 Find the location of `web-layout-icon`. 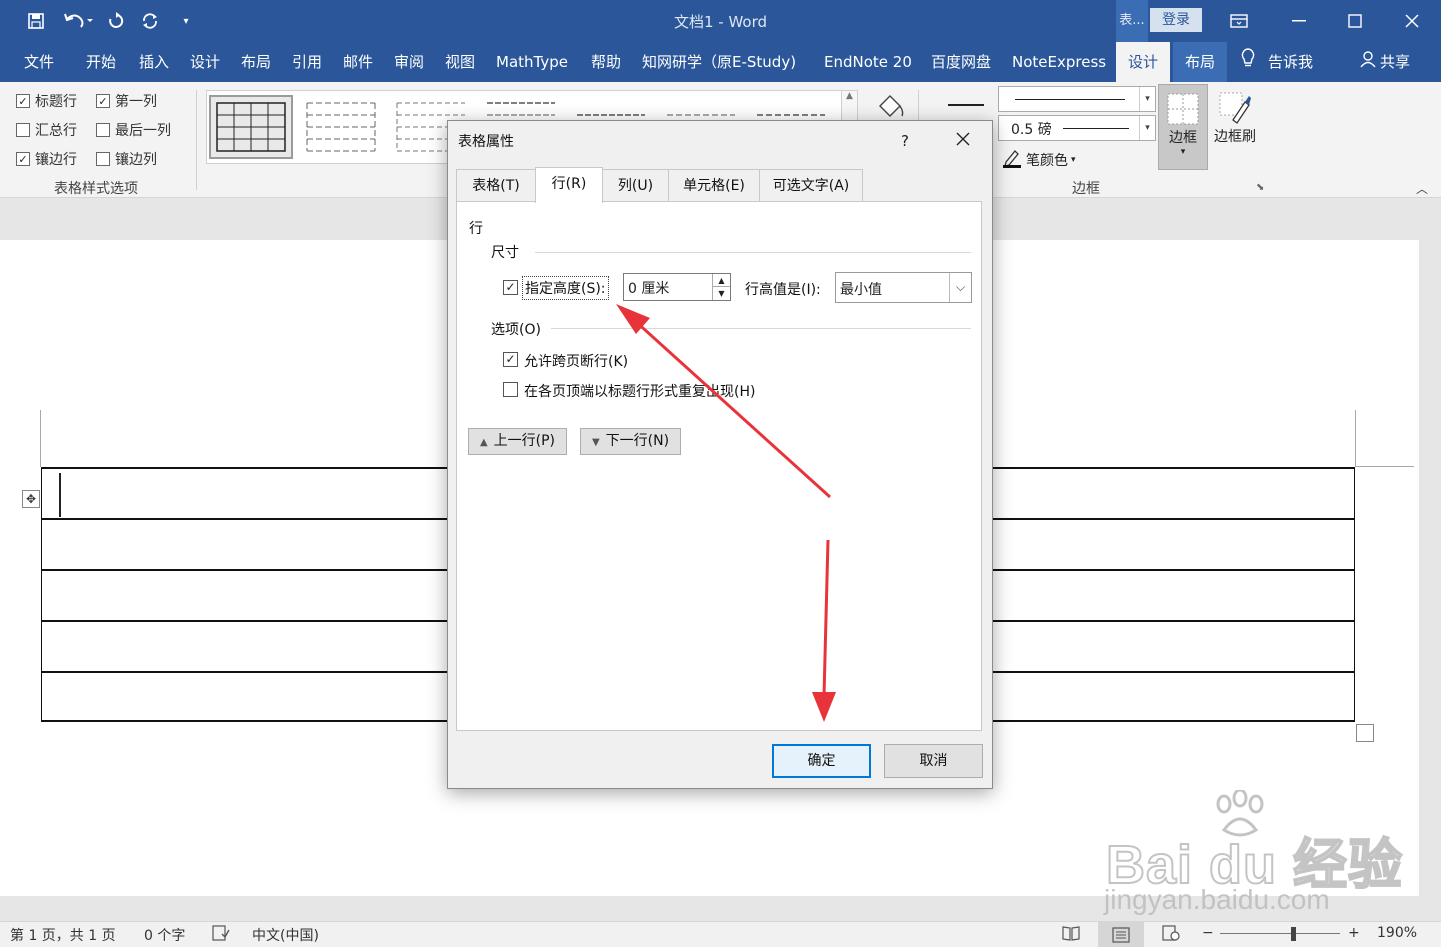

web-layout-icon is located at coordinates (1171, 935).